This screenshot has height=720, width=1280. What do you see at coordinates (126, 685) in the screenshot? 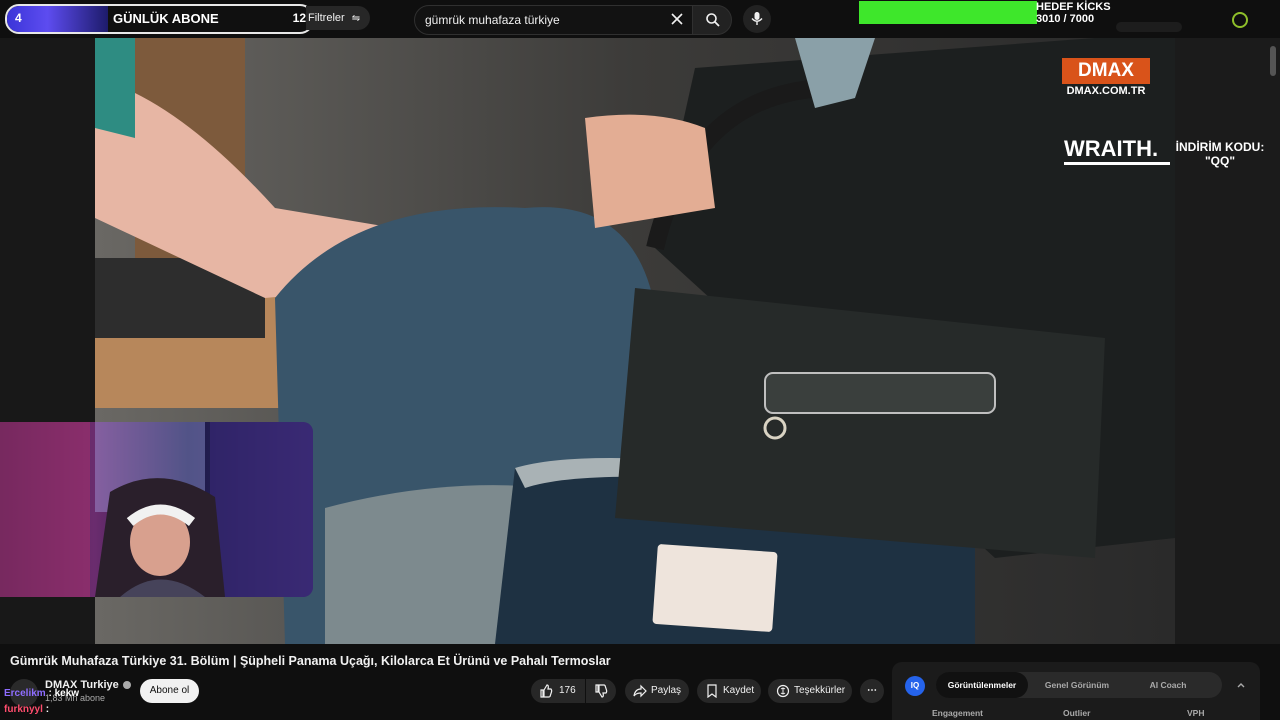
I see `verified-icon` at bounding box center [126, 685].